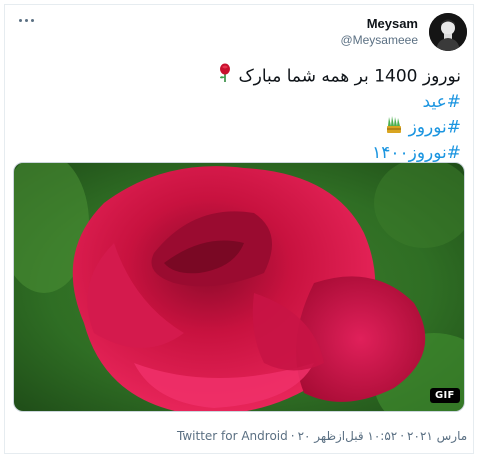  I want to click on more-options-button, so click(26, 20).